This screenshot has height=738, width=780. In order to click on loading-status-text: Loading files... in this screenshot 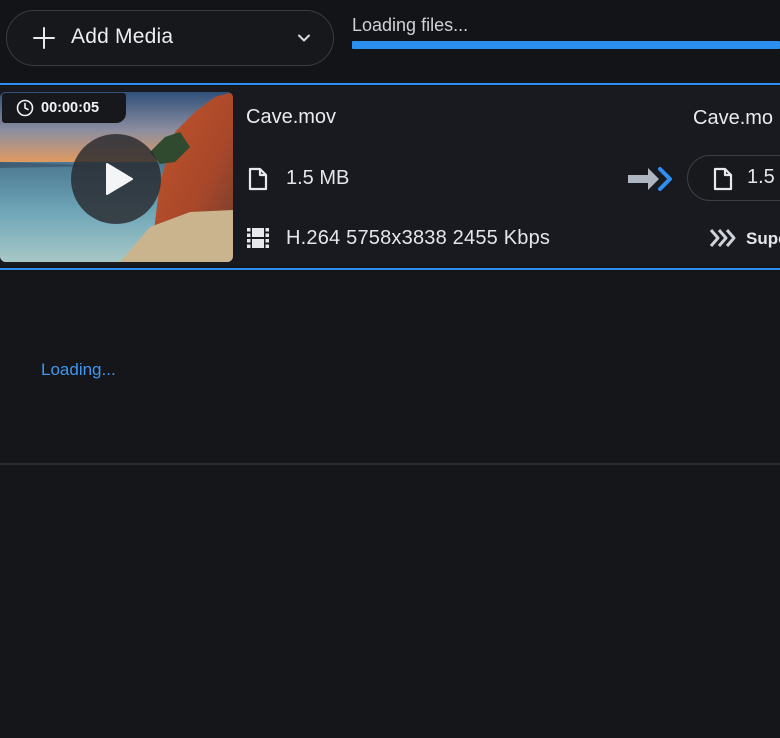, I will do `click(410, 25)`.